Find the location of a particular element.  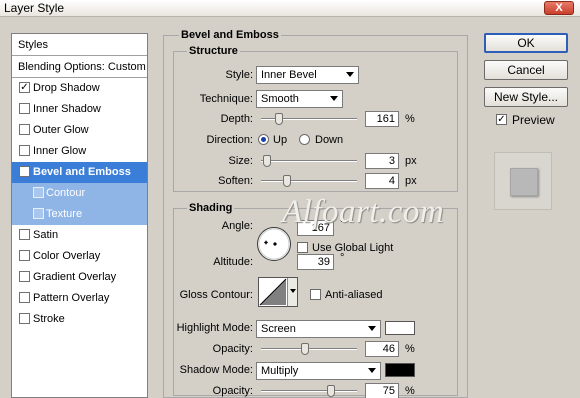

style-item-label: Outer Glow is located at coordinates (61, 130).